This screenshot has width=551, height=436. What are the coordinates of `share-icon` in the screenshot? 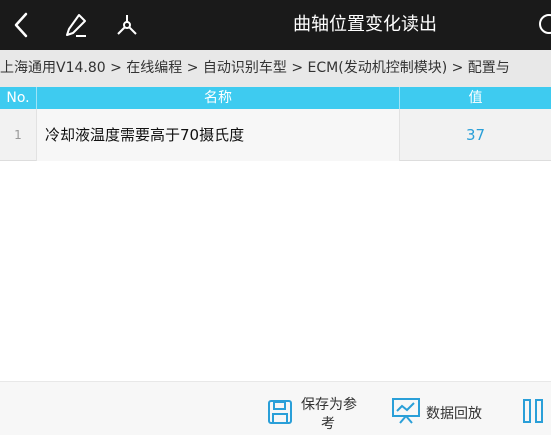 It's located at (127, 25).